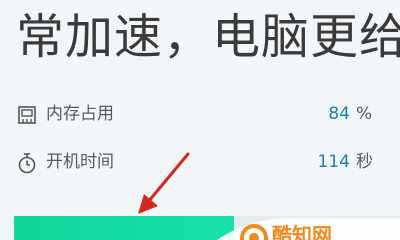  I want to click on memory-value: 84, so click(339, 114).